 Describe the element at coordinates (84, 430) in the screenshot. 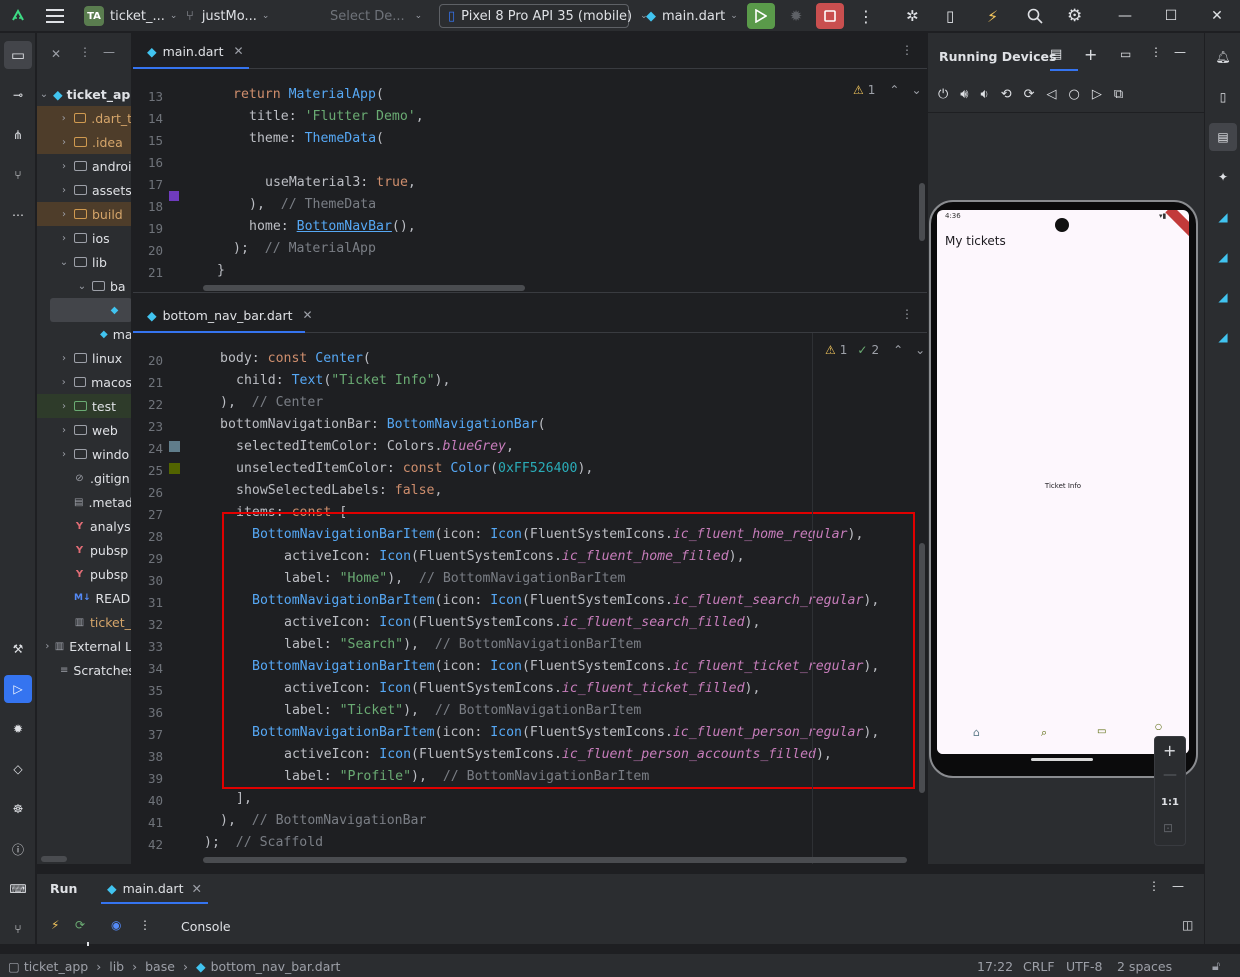

I see `tree-item-web: › web` at that location.